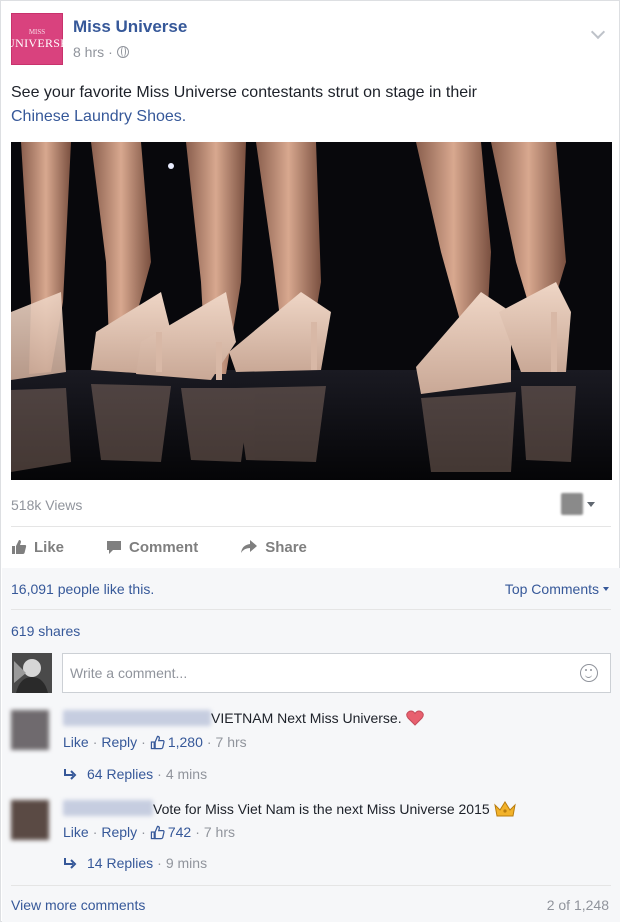 The height and width of the screenshot is (922, 620). I want to click on globe-icon, so click(122, 52).